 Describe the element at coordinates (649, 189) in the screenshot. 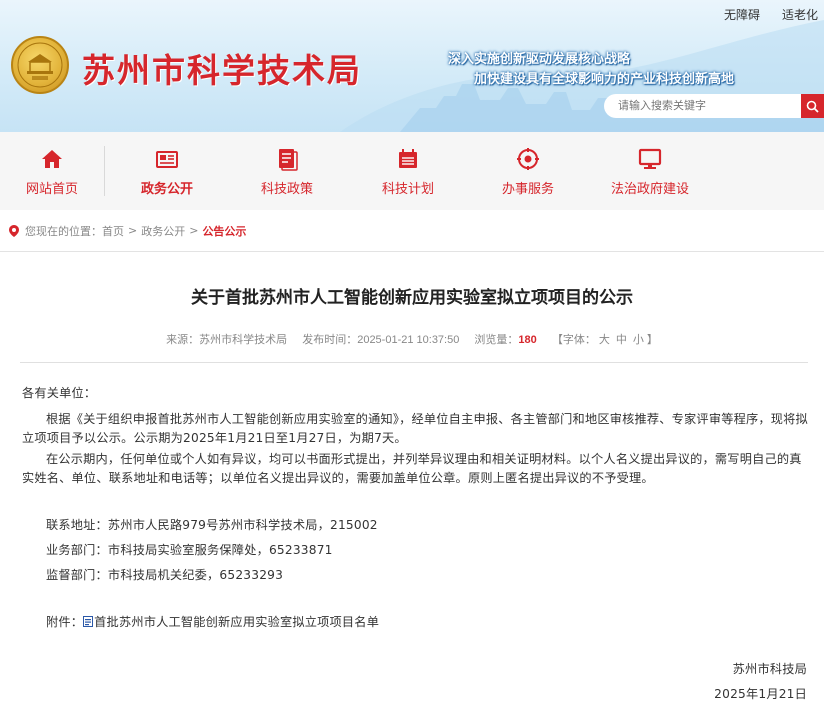

I see `nav-item-label: 法治政府建设` at that location.